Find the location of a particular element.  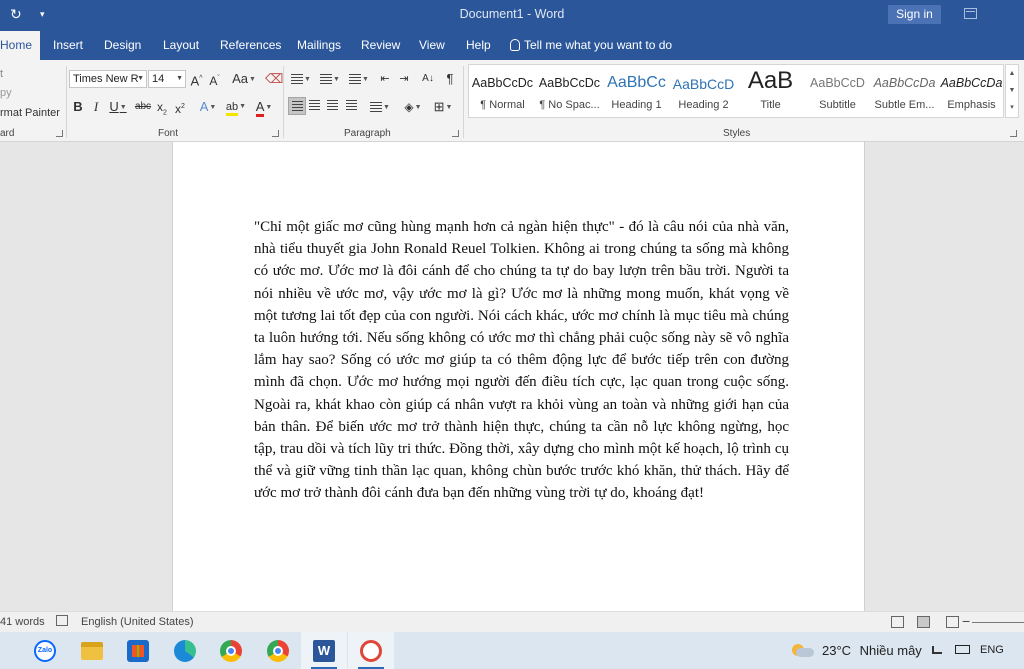

zalo-icon: Zalo is located at coordinates (45, 651).